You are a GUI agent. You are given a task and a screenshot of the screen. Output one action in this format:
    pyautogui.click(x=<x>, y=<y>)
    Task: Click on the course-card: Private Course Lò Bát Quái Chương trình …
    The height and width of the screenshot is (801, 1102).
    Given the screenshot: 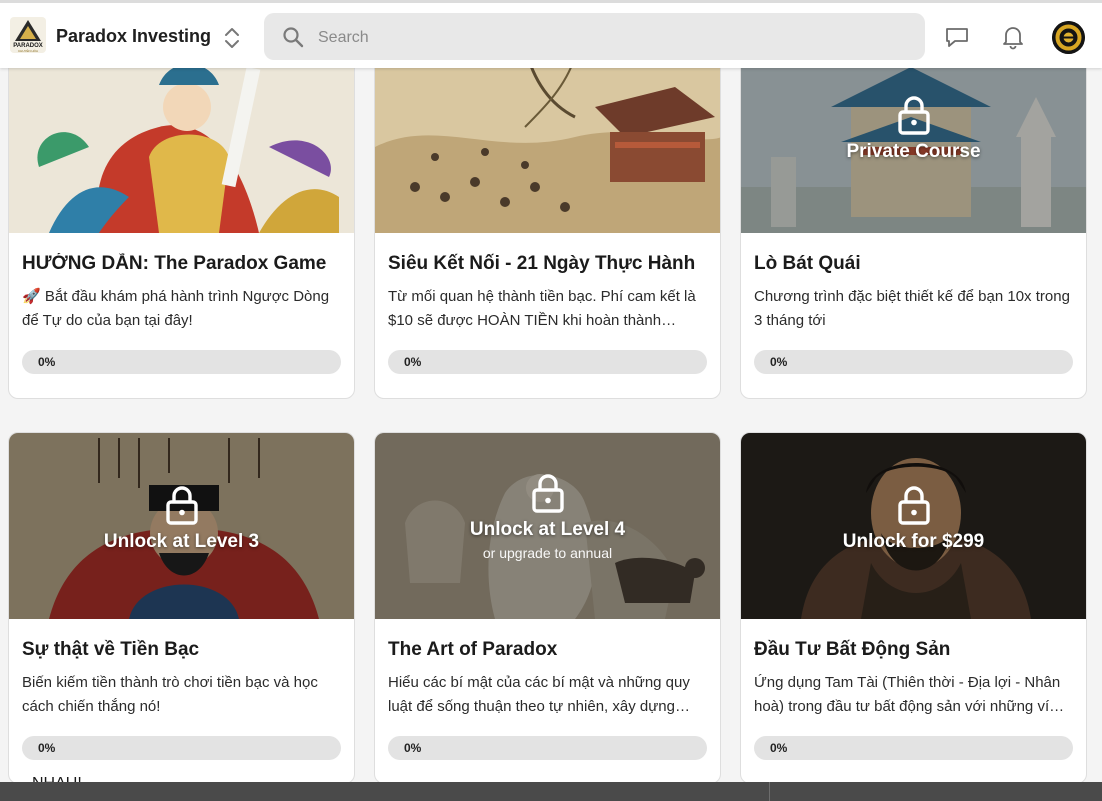 What is the action you would take?
    pyautogui.click(x=913, y=222)
    